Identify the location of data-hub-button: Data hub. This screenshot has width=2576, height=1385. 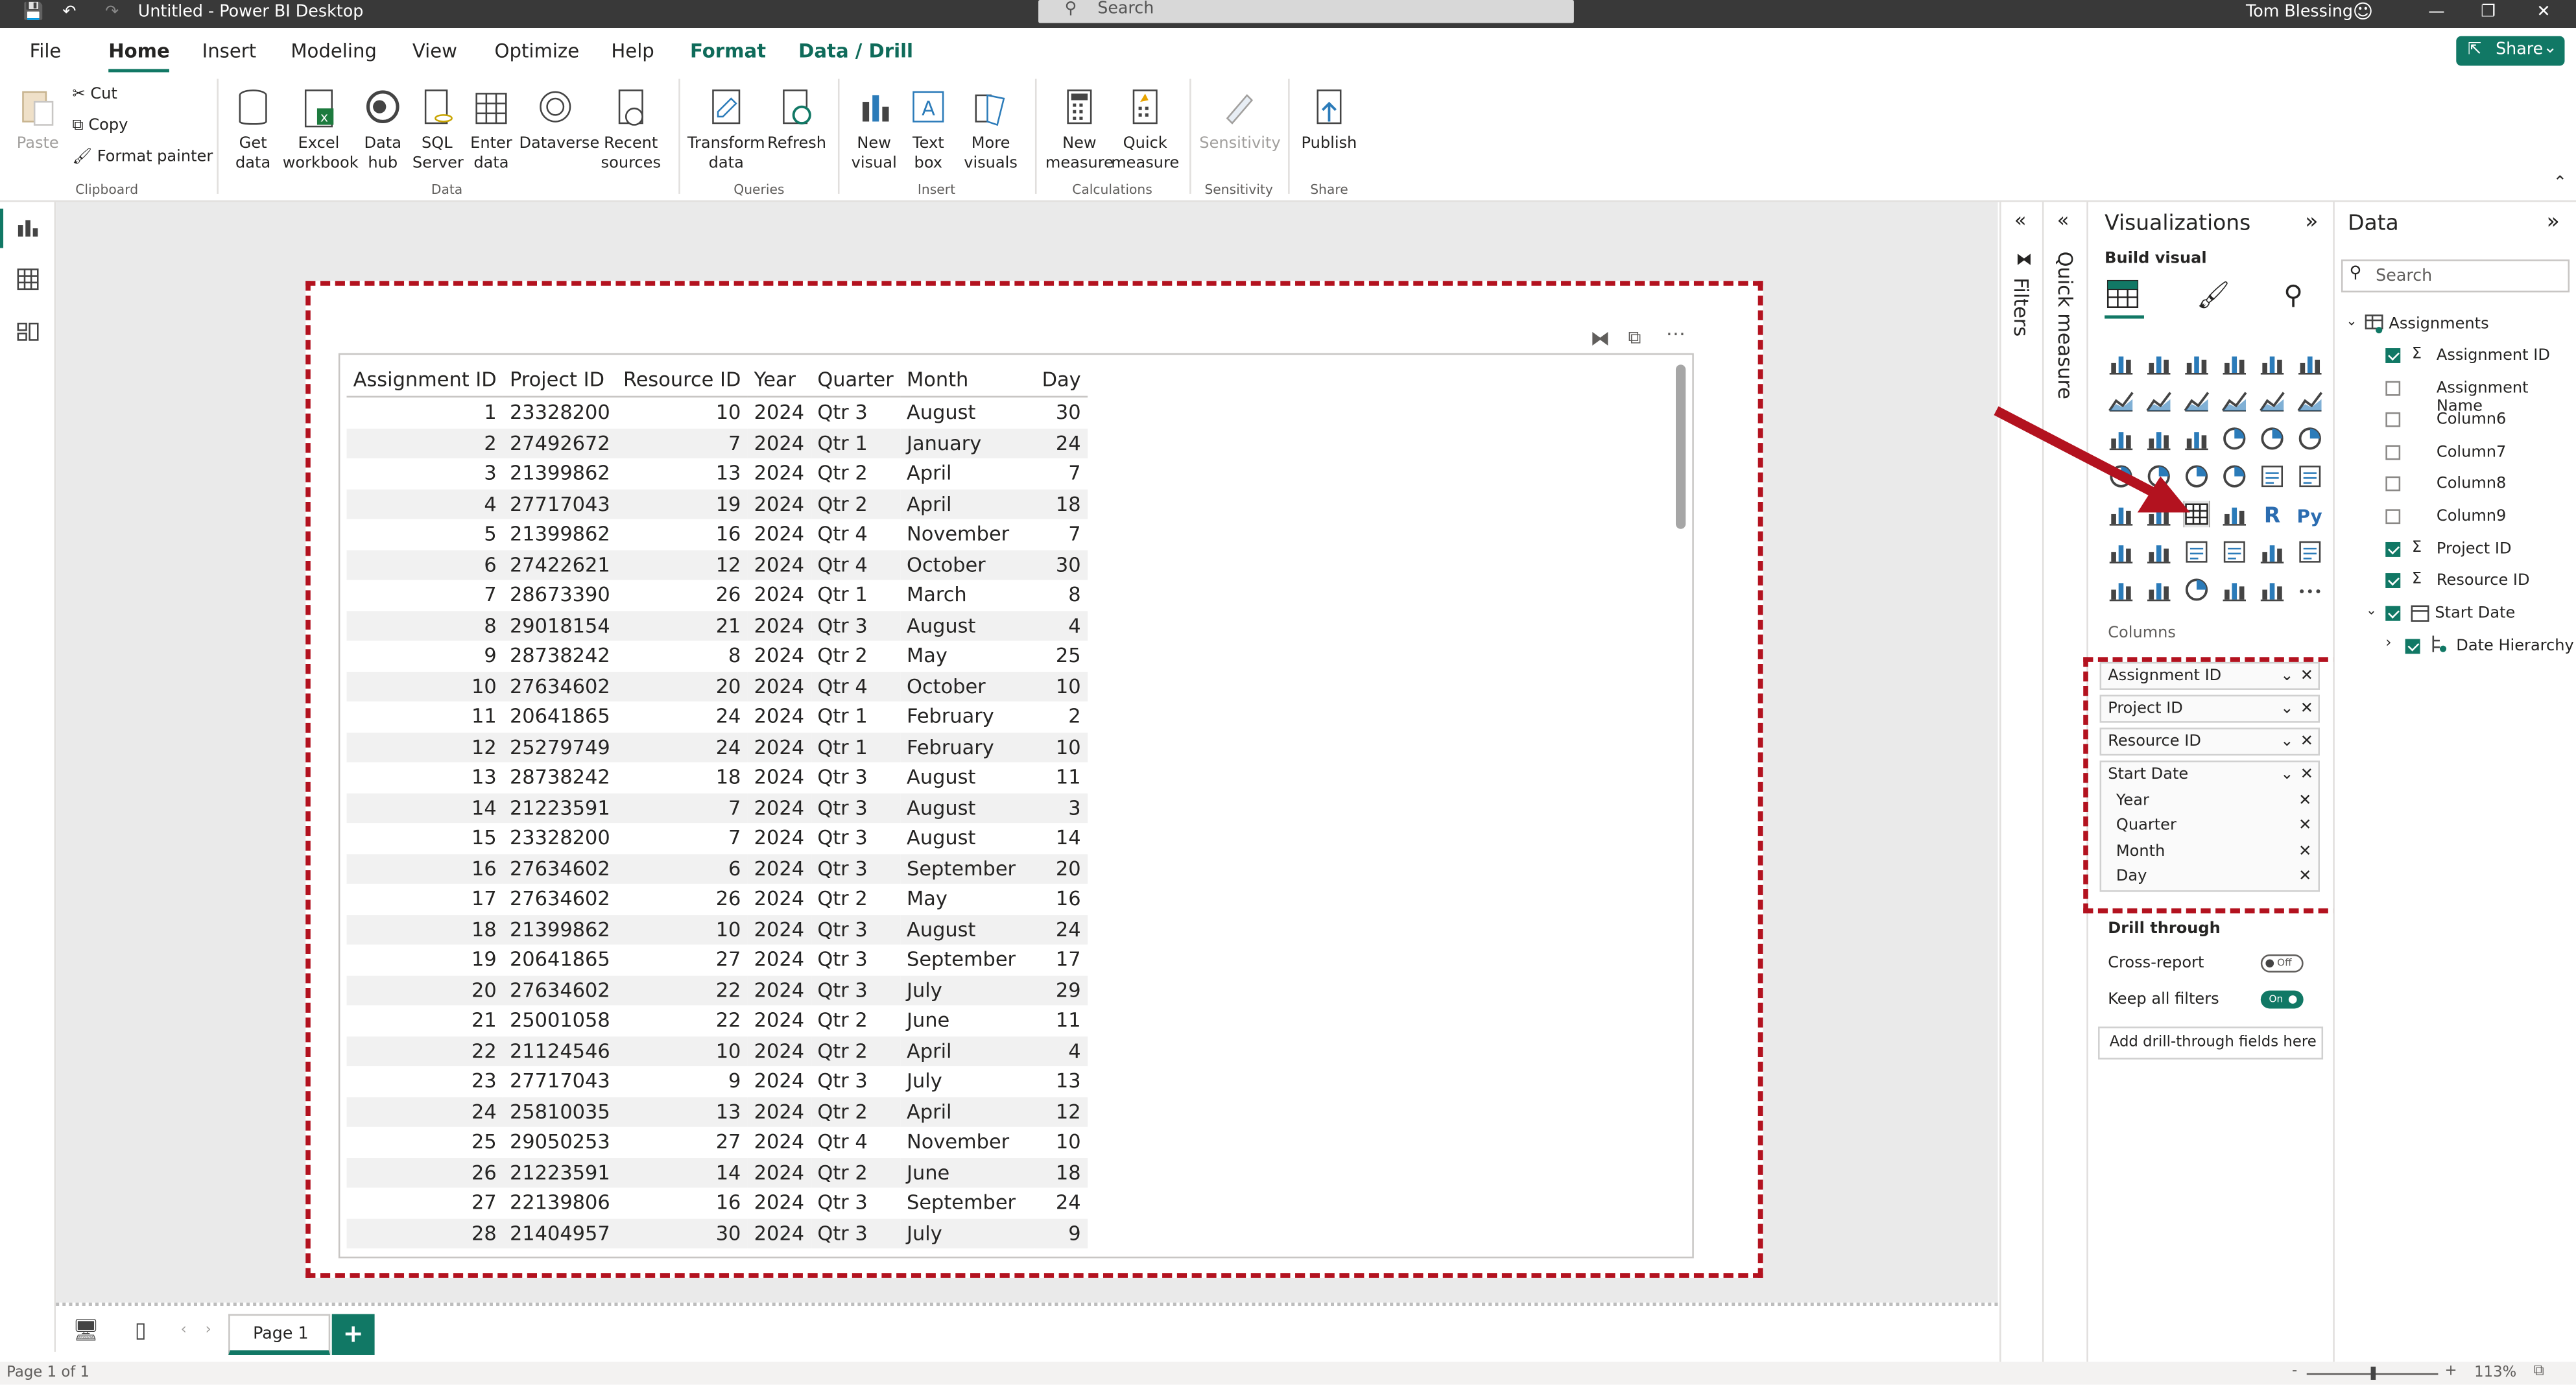
(382, 130).